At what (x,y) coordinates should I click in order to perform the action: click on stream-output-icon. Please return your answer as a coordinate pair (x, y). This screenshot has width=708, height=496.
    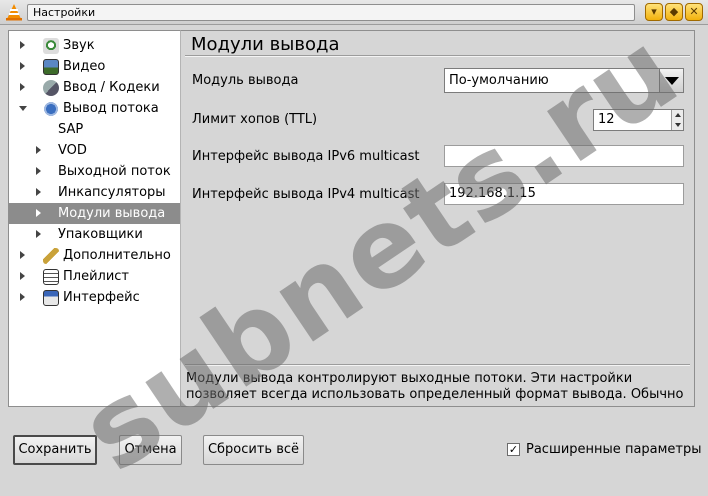
    Looking at the image, I should click on (51, 109).